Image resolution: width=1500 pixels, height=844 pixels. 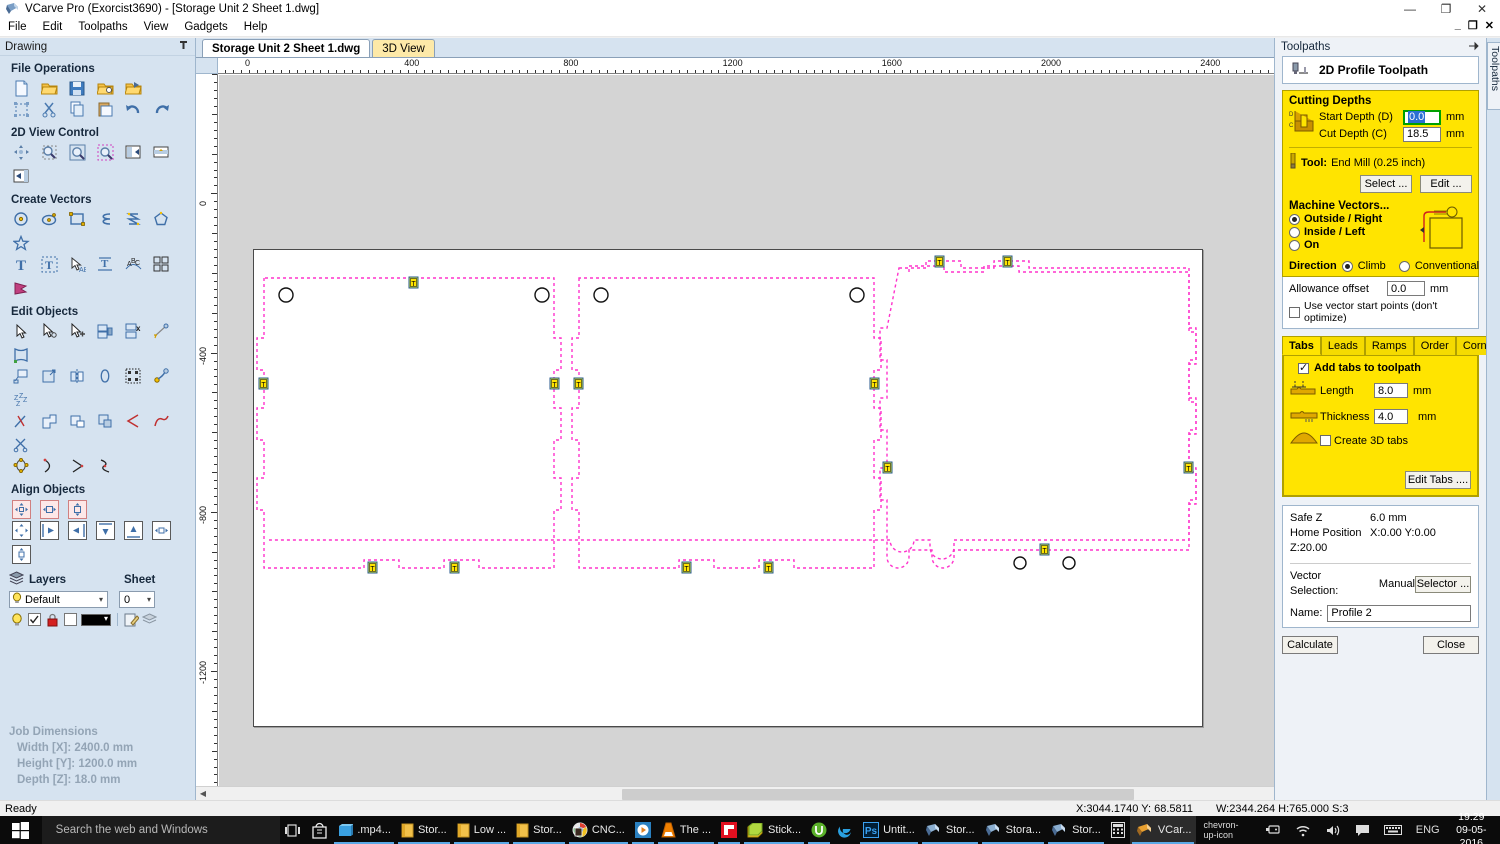 What do you see at coordinates (77, 264) in the screenshot?
I see `text-select-icon: AB` at bounding box center [77, 264].